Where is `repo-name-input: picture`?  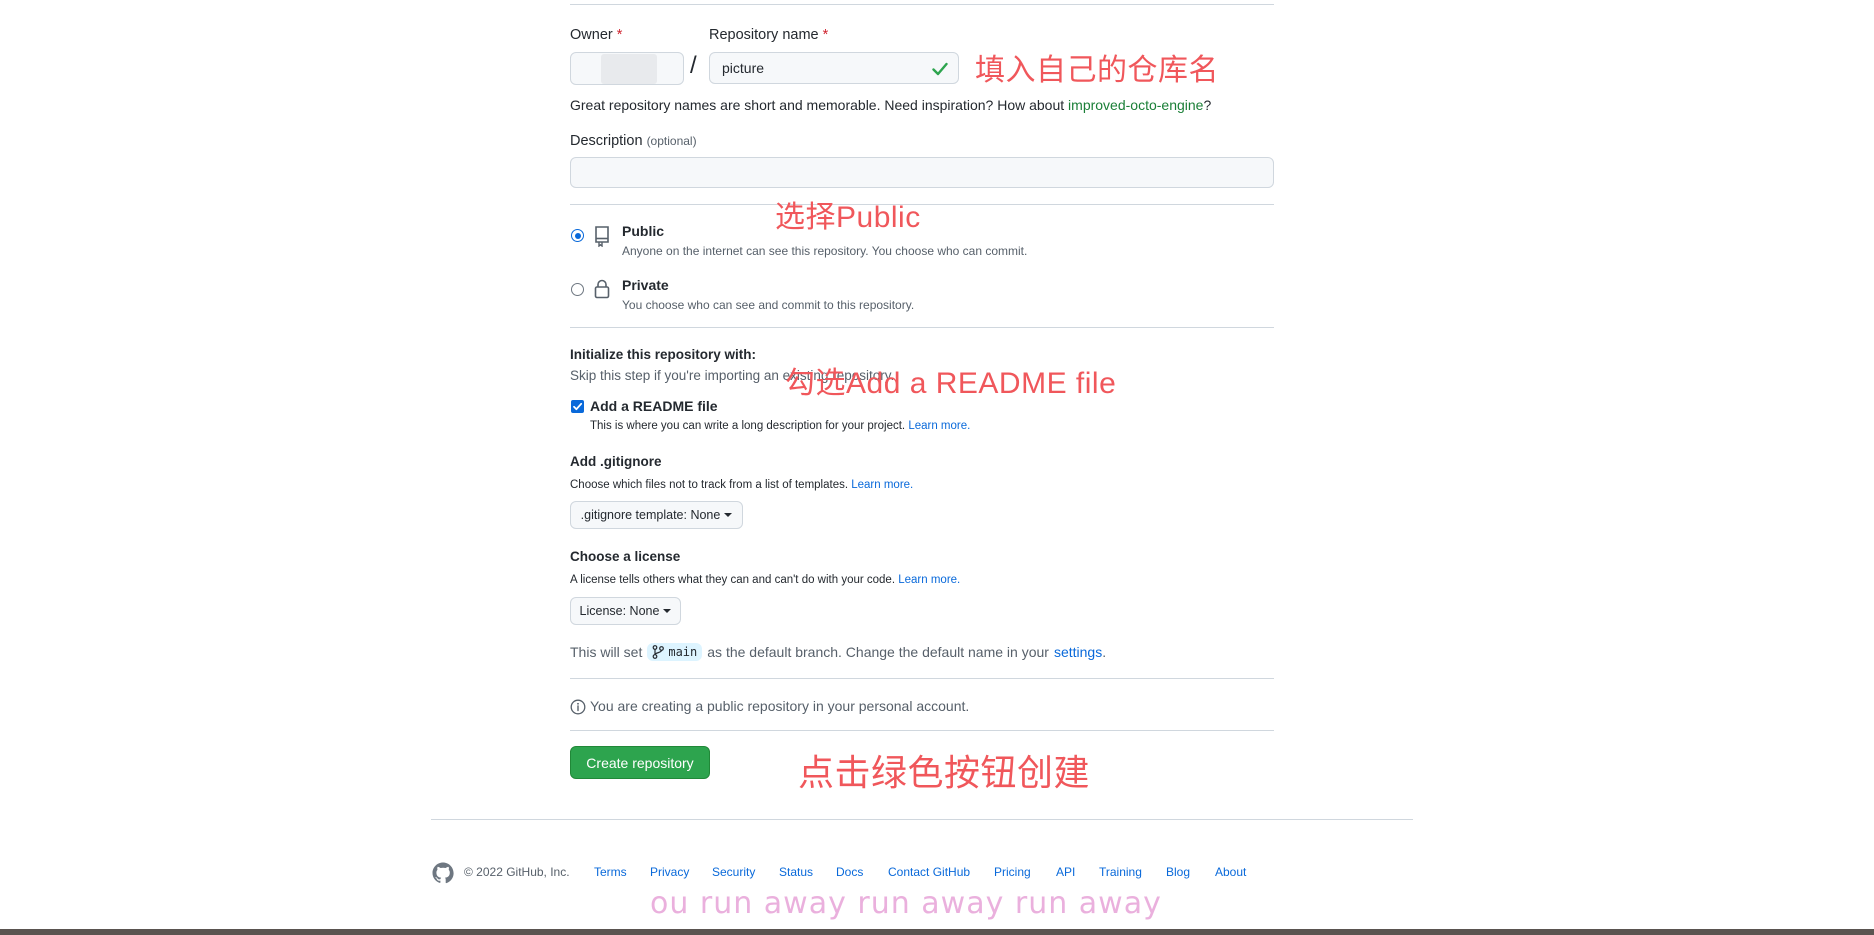 repo-name-input: picture is located at coordinates (834, 68).